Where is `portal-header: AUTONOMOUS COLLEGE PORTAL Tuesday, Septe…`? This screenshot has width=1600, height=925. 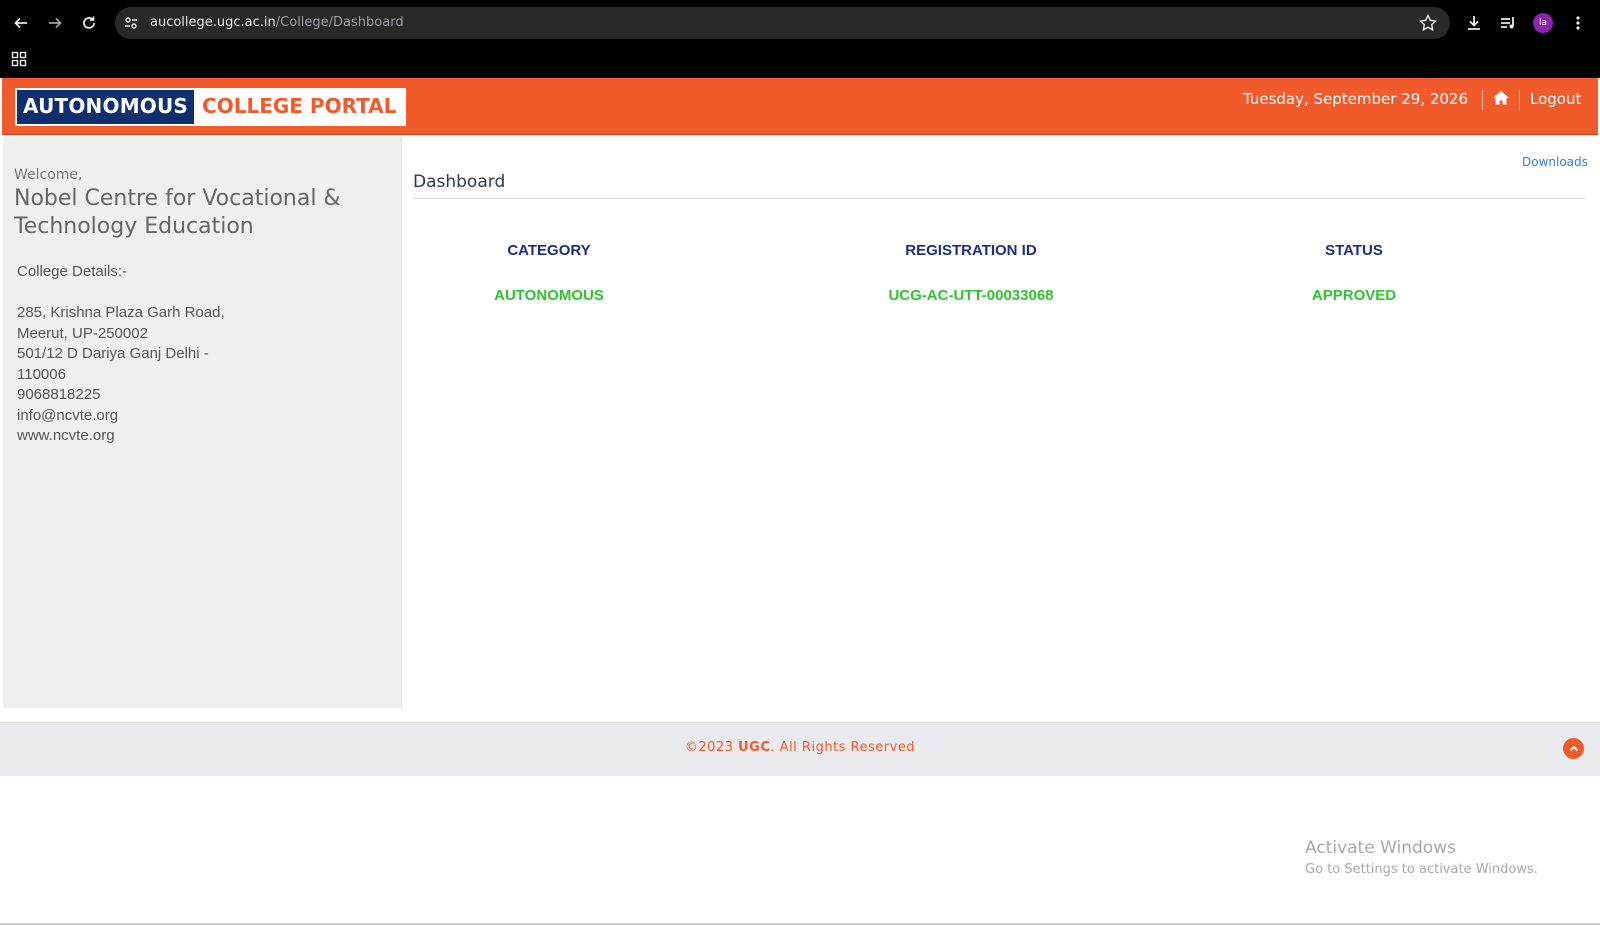 portal-header: AUTONOMOUS COLLEGE PORTAL Tuesday, Septe… is located at coordinates (800, 106).